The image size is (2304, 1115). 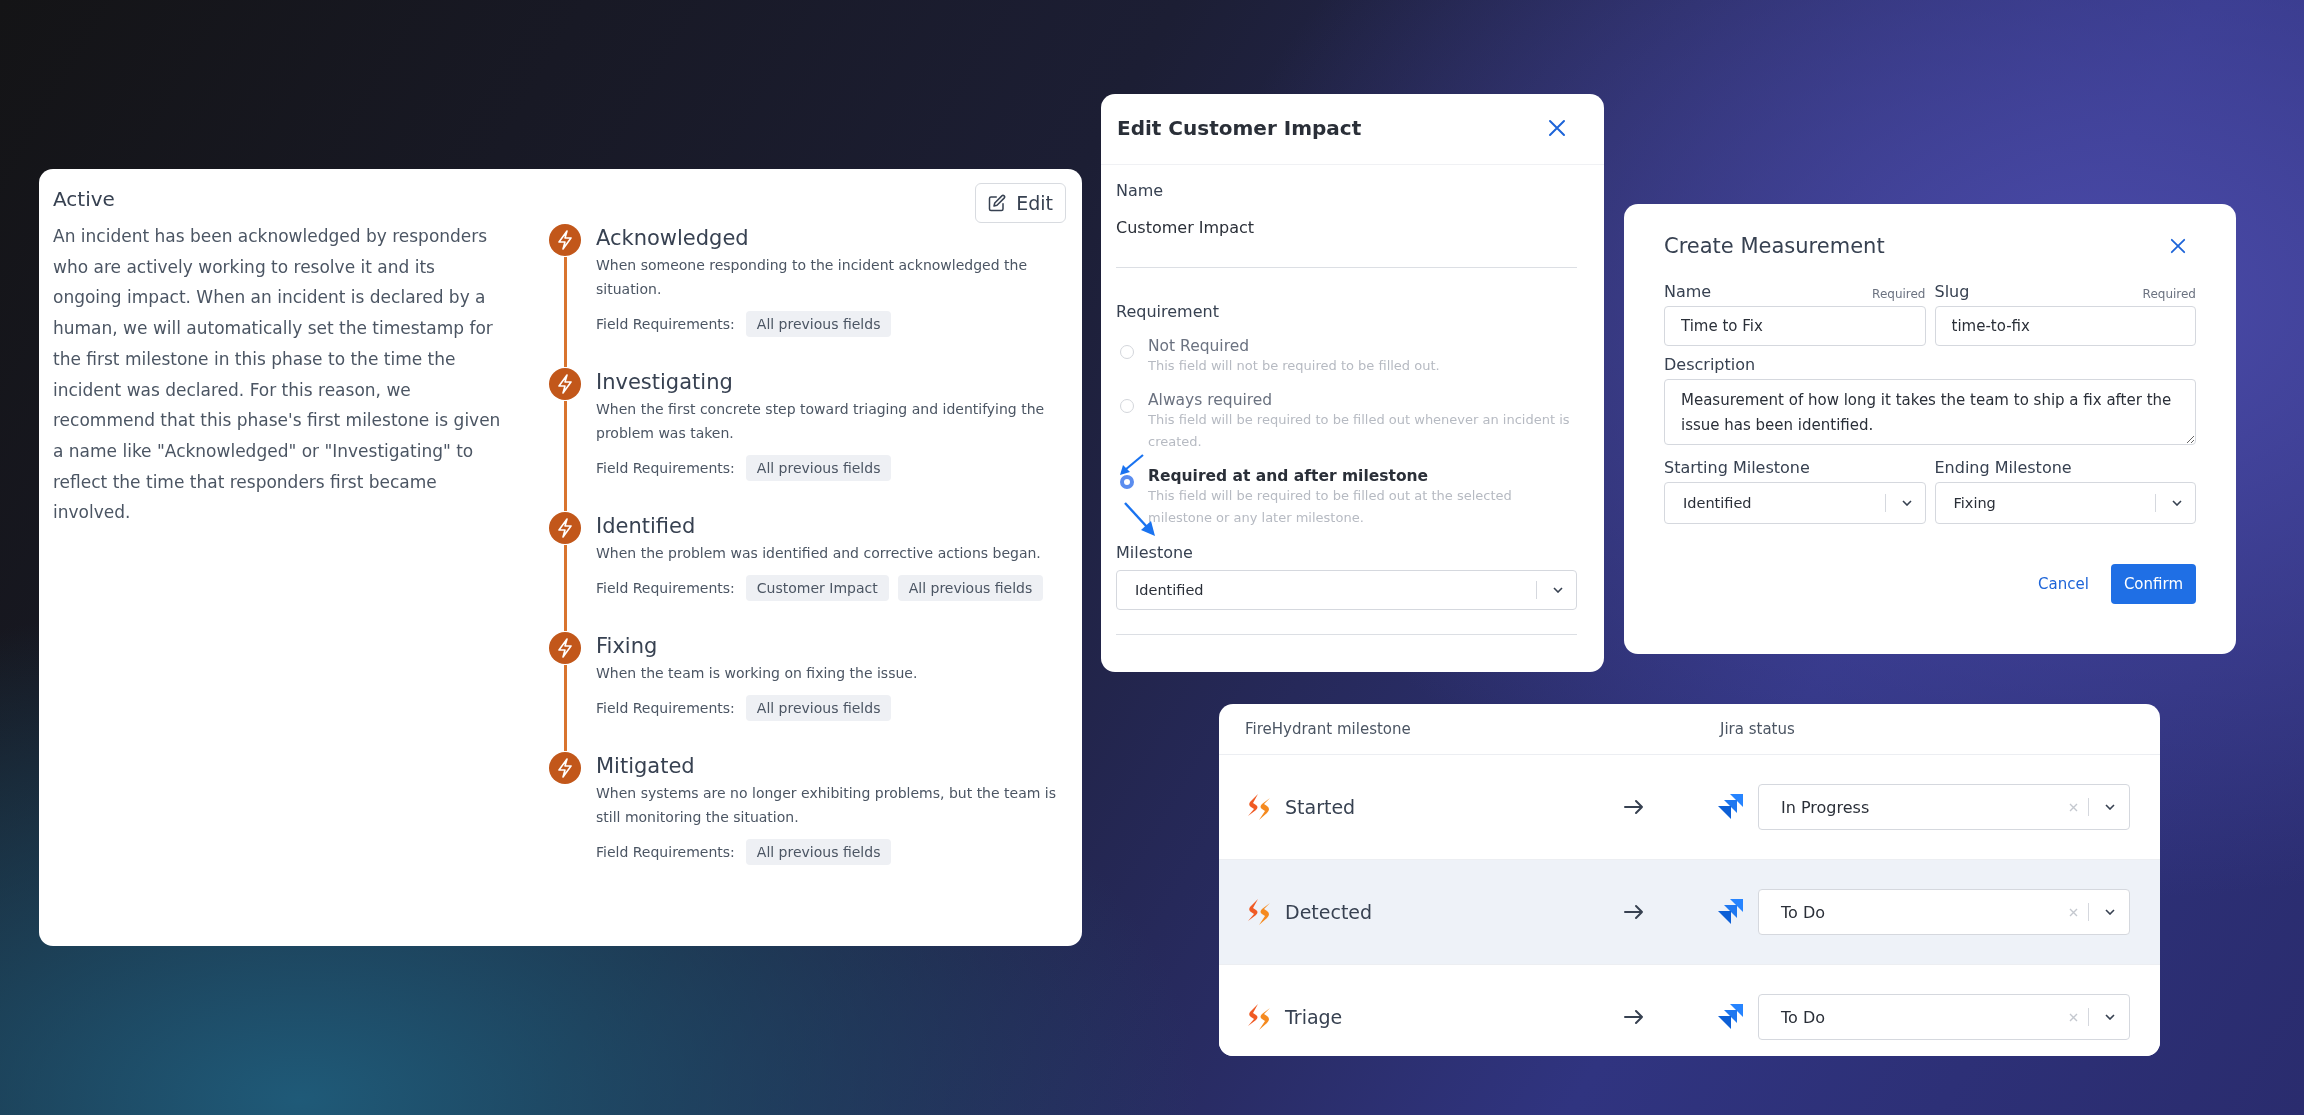 What do you see at coordinates (1757, 729) in the screenshot?
I see `column-header: Jira status` at bounding box center [1757, 729].